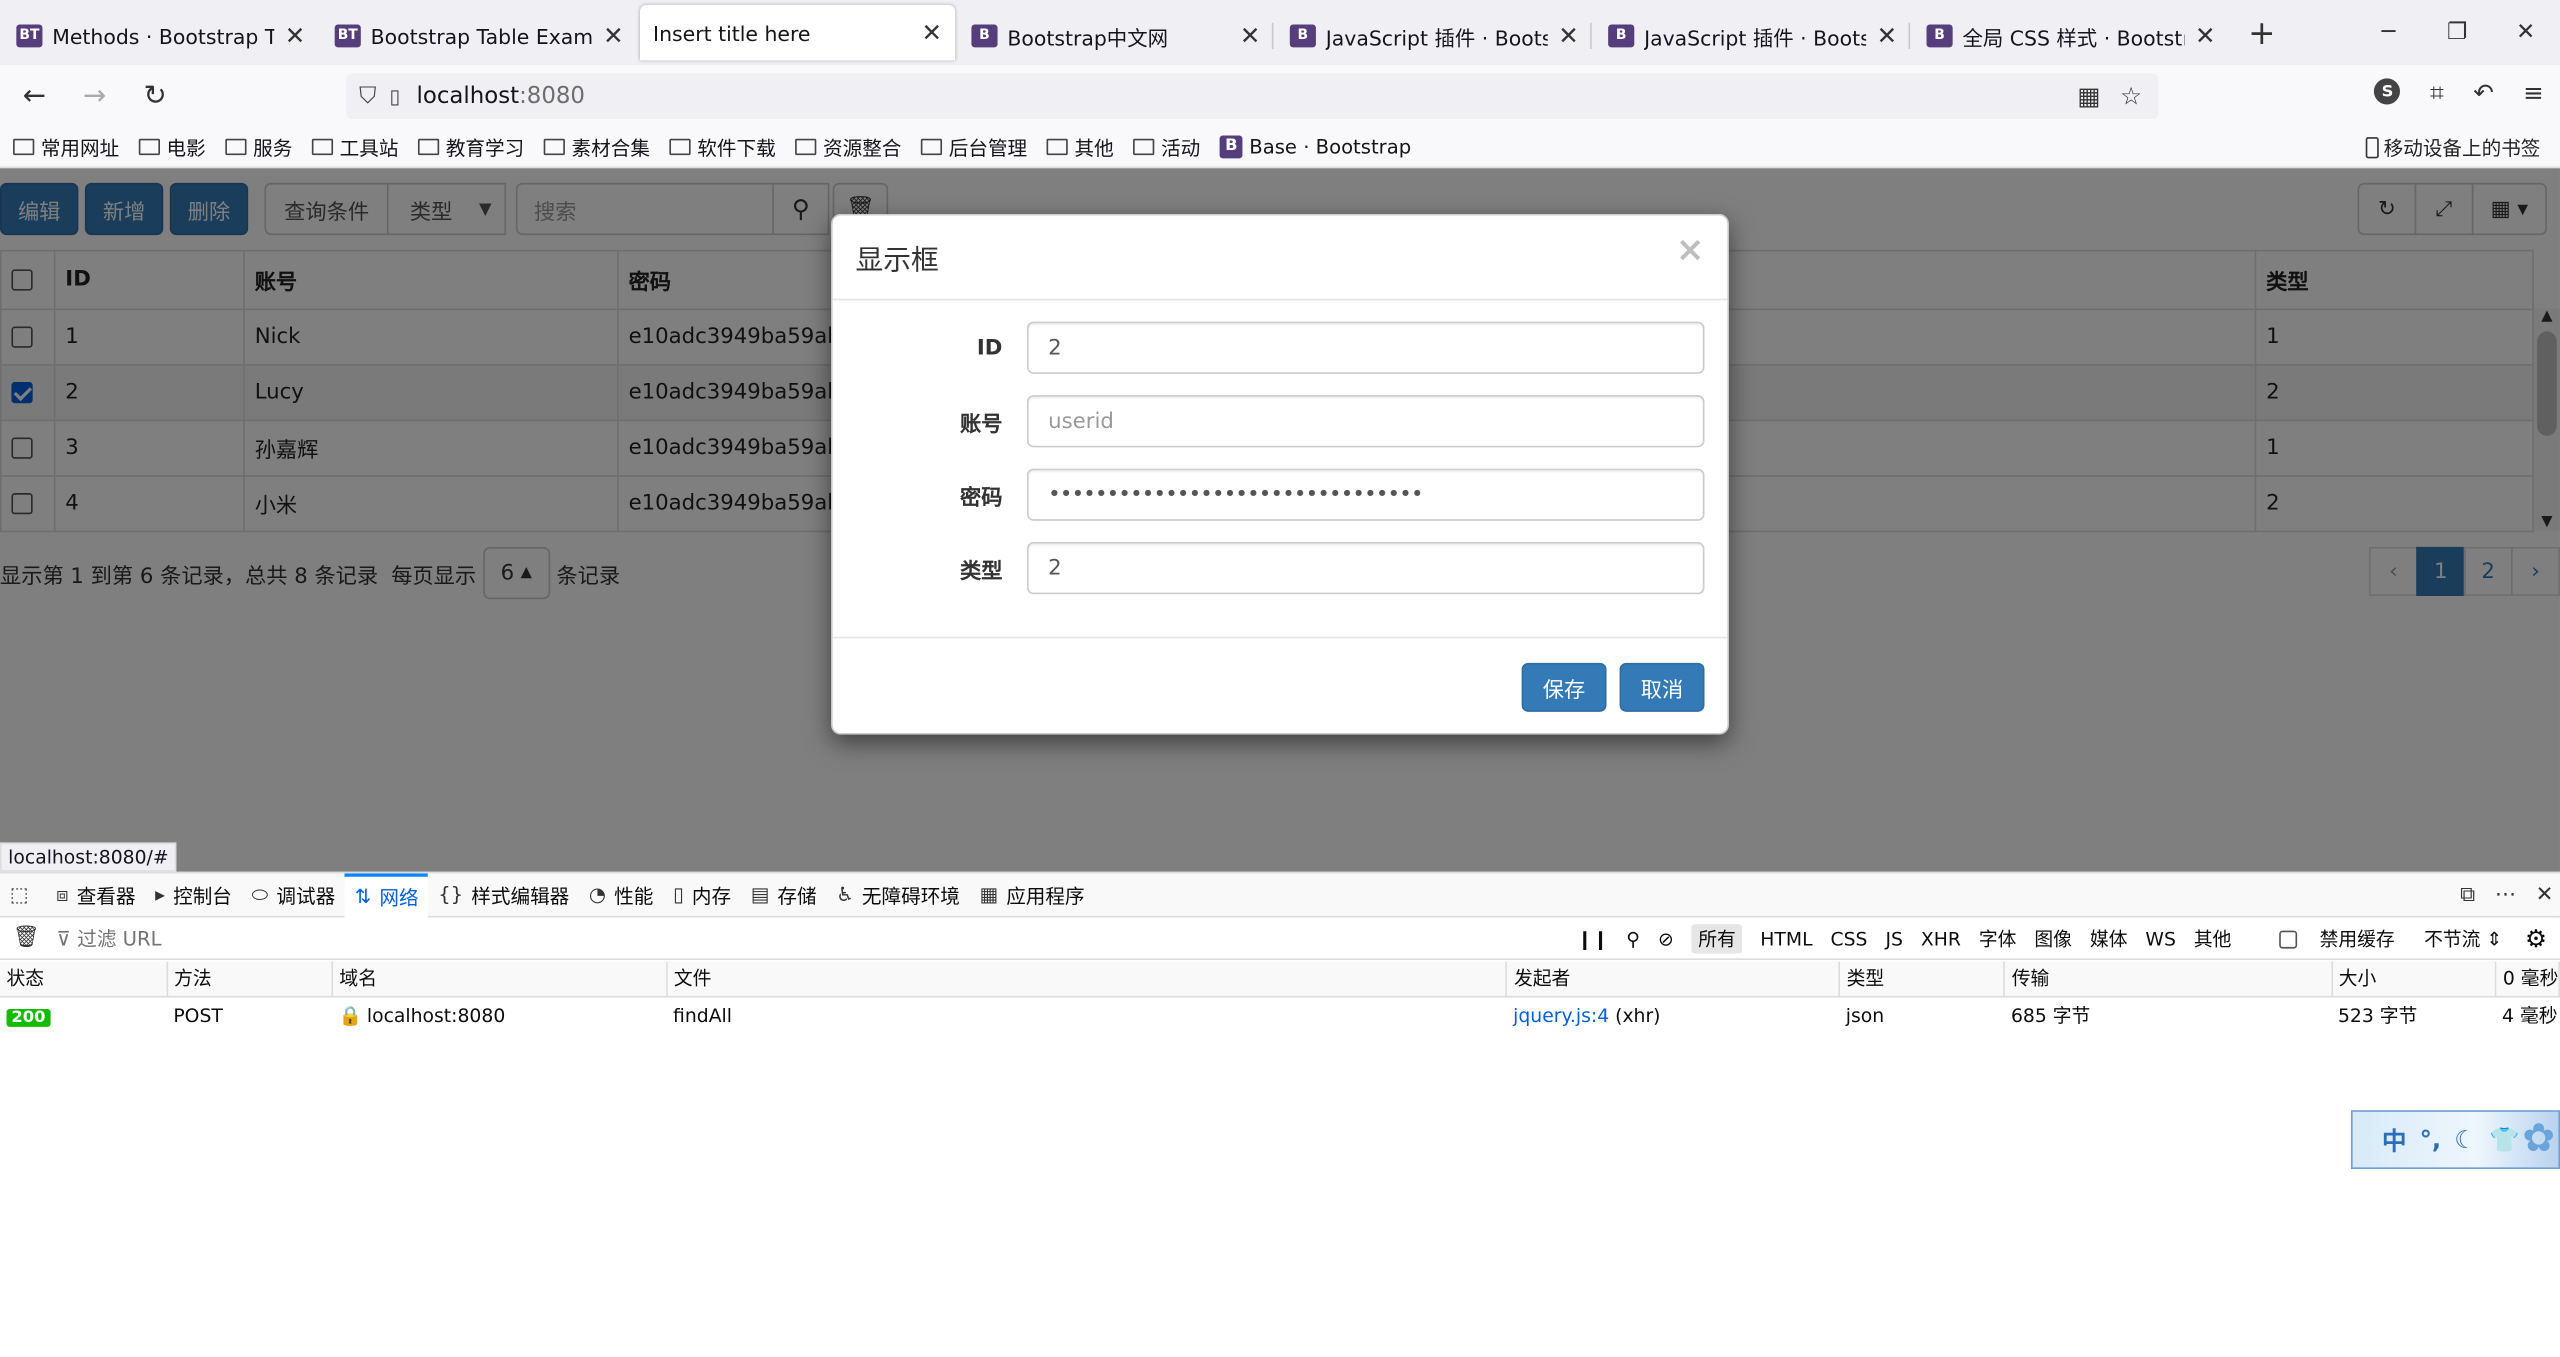 The height and width of the screenshot is (1357, 2560). I want to click on col-transferred: 传输, so click(2168, 979).